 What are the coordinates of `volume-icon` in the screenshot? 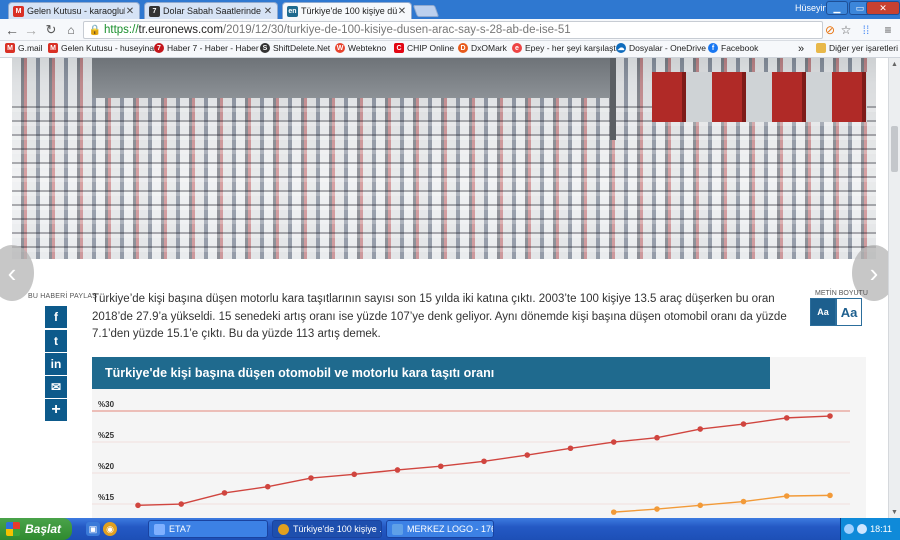 It's located at (862, 529).